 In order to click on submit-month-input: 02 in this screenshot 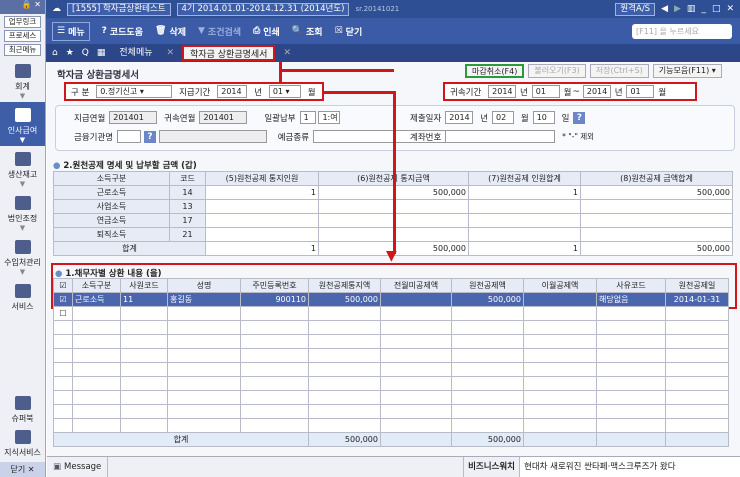, I will do `click(502, 117)`.